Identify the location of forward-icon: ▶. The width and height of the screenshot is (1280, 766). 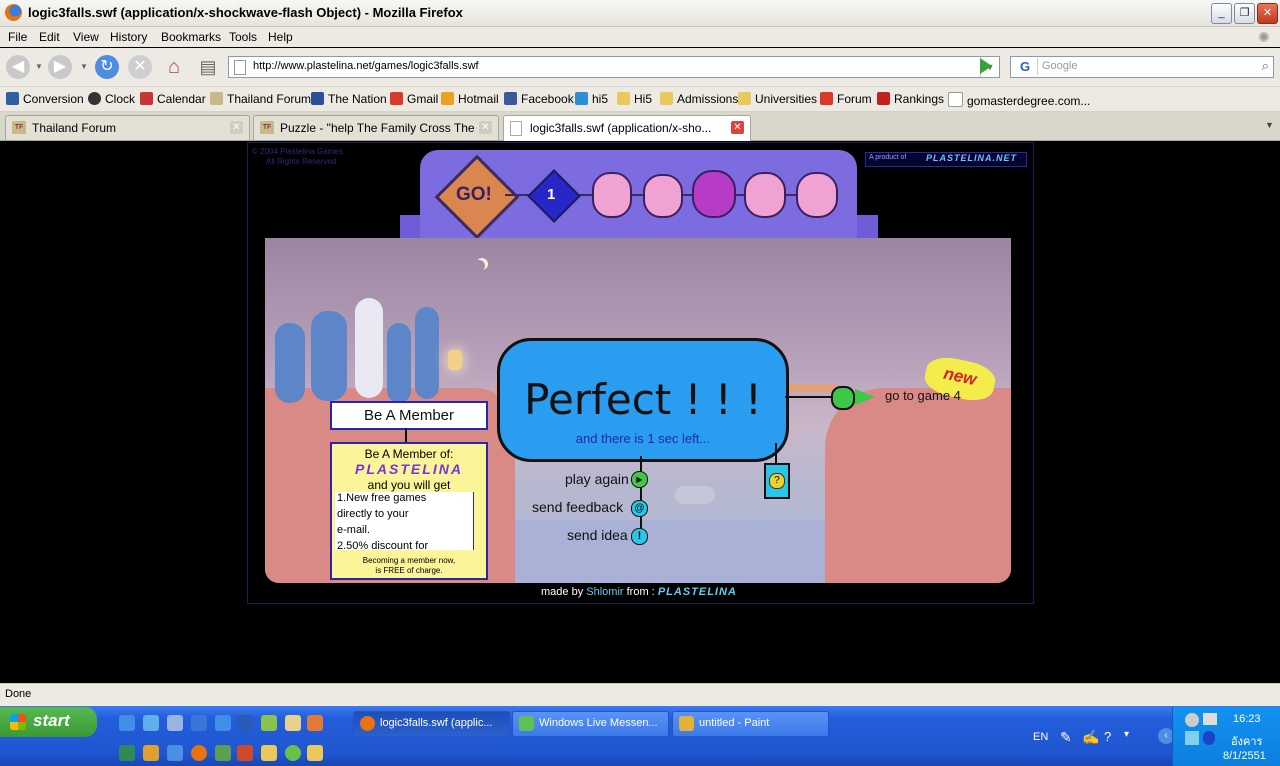
(60, 67).